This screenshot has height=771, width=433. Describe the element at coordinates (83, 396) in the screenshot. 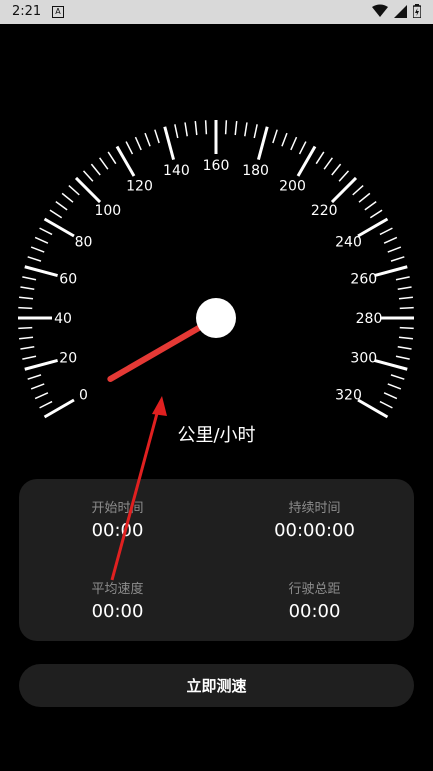

I see `tick-label: 0` at that location.